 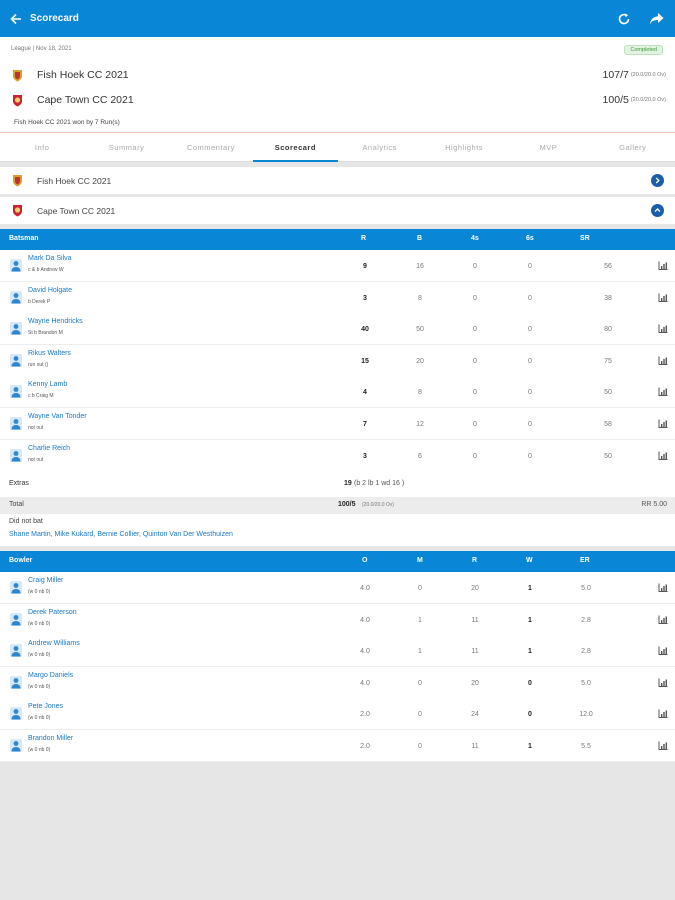 I want to click on player-detail: St b Brandon M, so click(x=45, y=333).